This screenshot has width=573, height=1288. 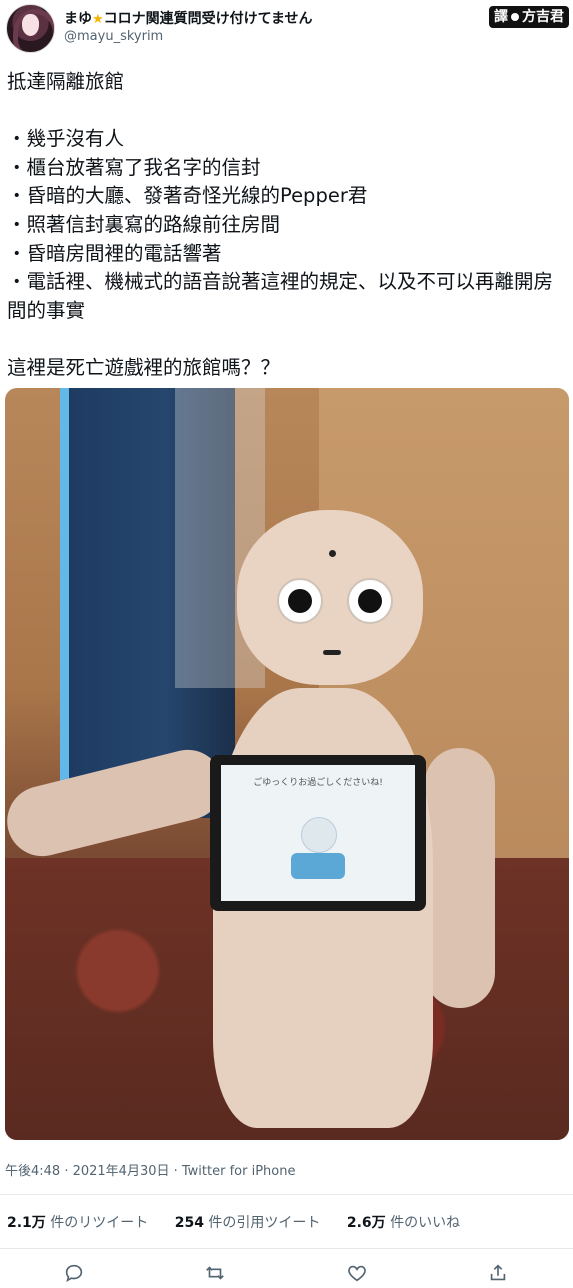 I want to click on like-icon, so click(x=358, y=1274).